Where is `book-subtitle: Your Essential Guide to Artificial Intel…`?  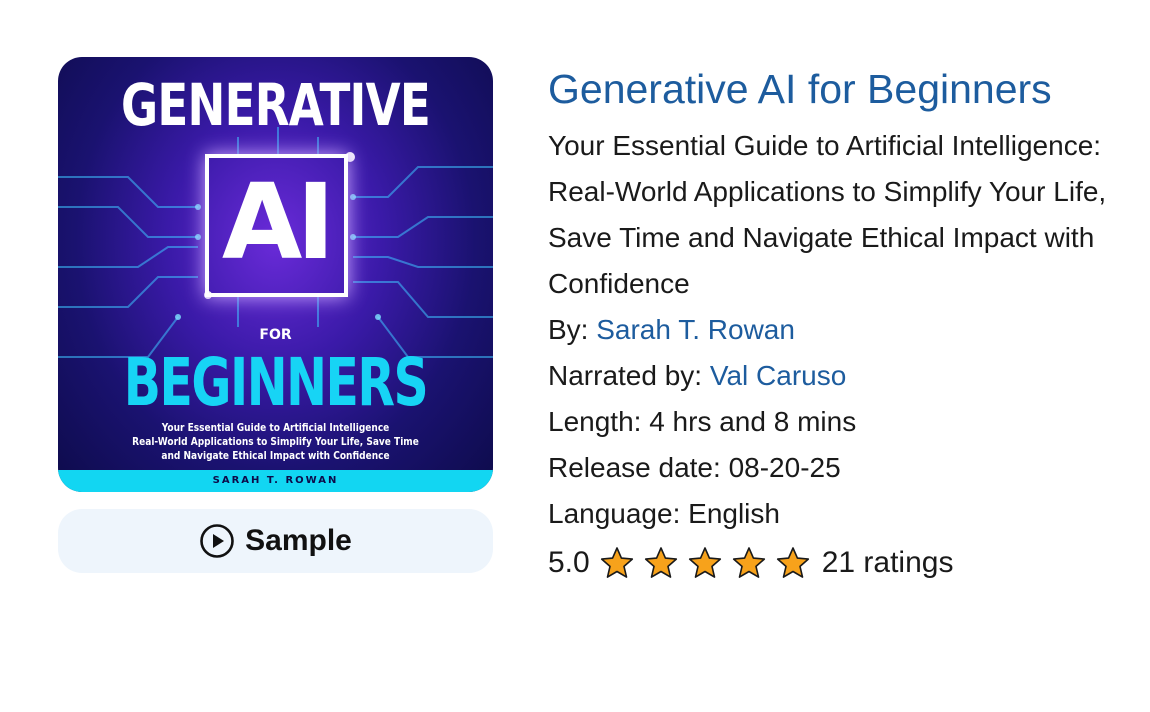 book-subtitle: Your Essential Guide to Artificial Intel… is located at coordinates (827, 214).